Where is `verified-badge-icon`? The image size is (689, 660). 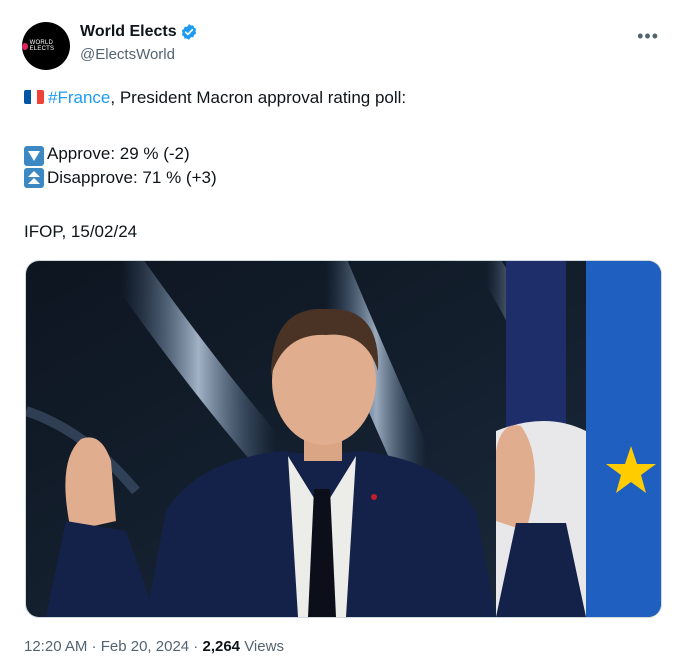
verified-badge-icon is located at coordinates (188, 32).